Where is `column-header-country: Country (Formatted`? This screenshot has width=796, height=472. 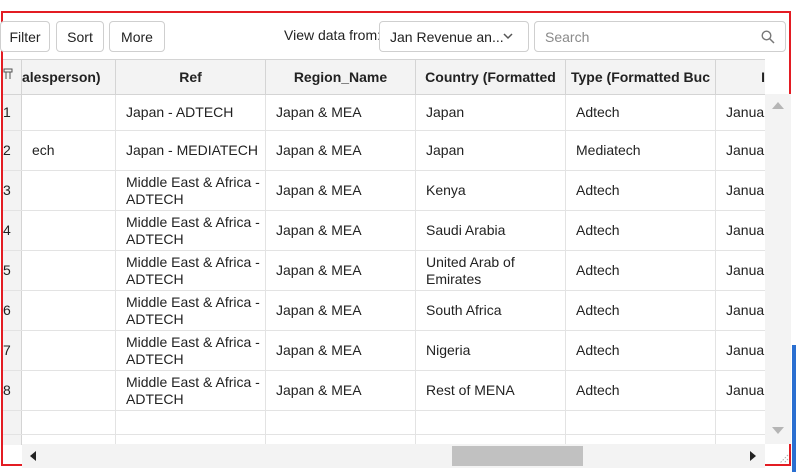
column-header-country: Country (Formatted is located at coordinates (491, 77).